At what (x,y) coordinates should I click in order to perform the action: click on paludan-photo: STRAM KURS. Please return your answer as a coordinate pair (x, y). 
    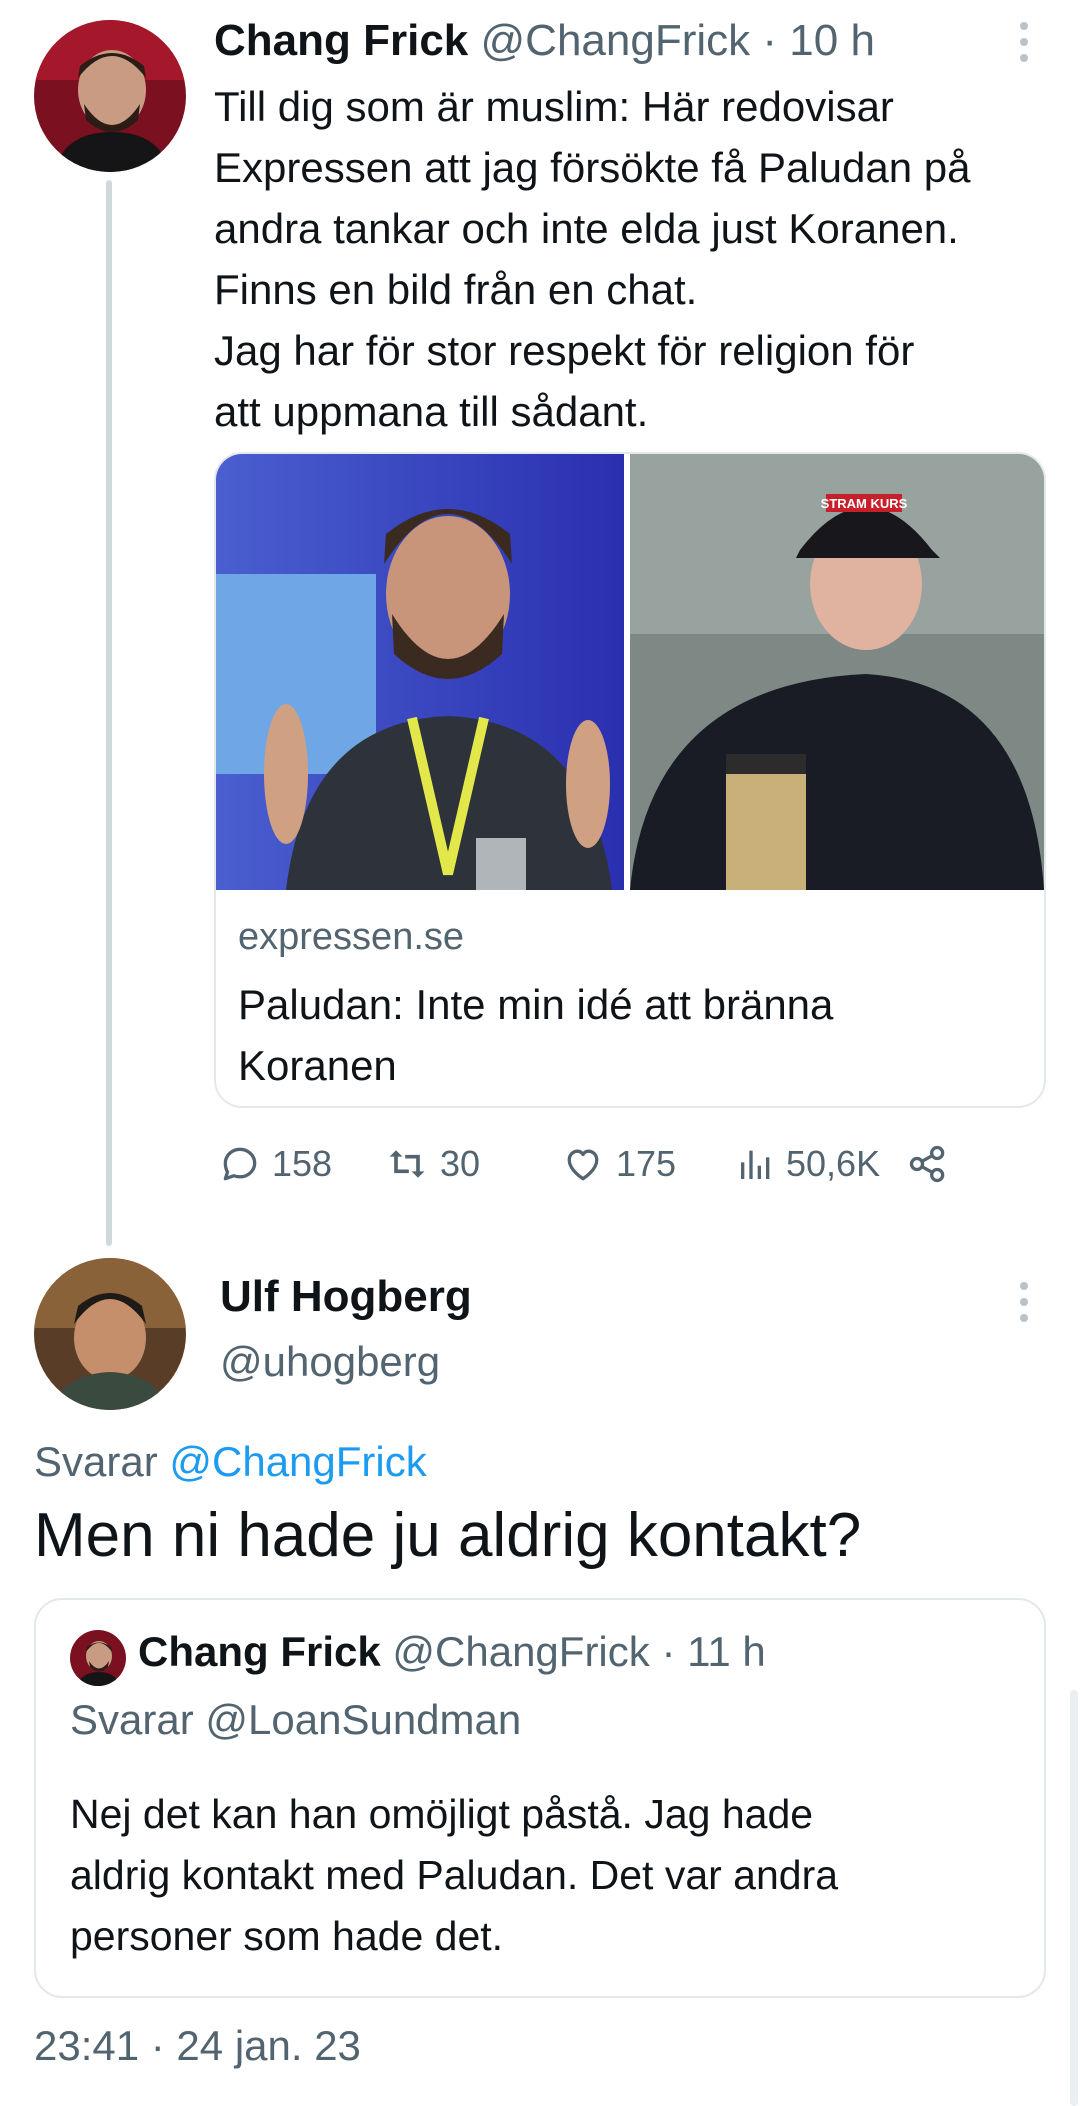
    Looking at the image, I should click on (837, 672).